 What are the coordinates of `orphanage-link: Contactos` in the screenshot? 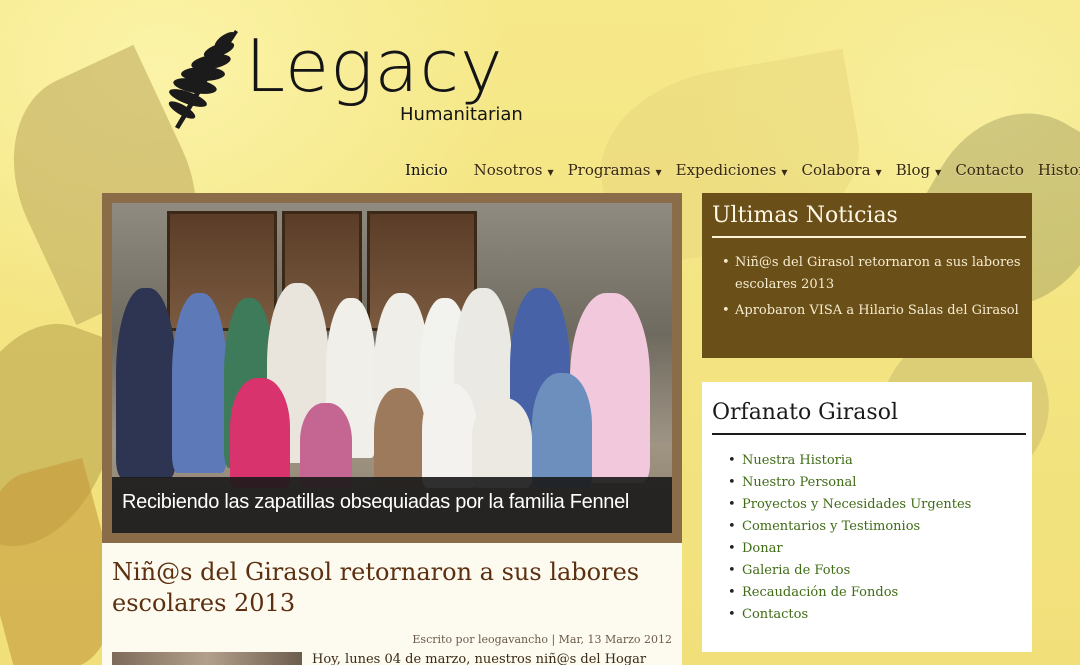 It's located at (877, 615).